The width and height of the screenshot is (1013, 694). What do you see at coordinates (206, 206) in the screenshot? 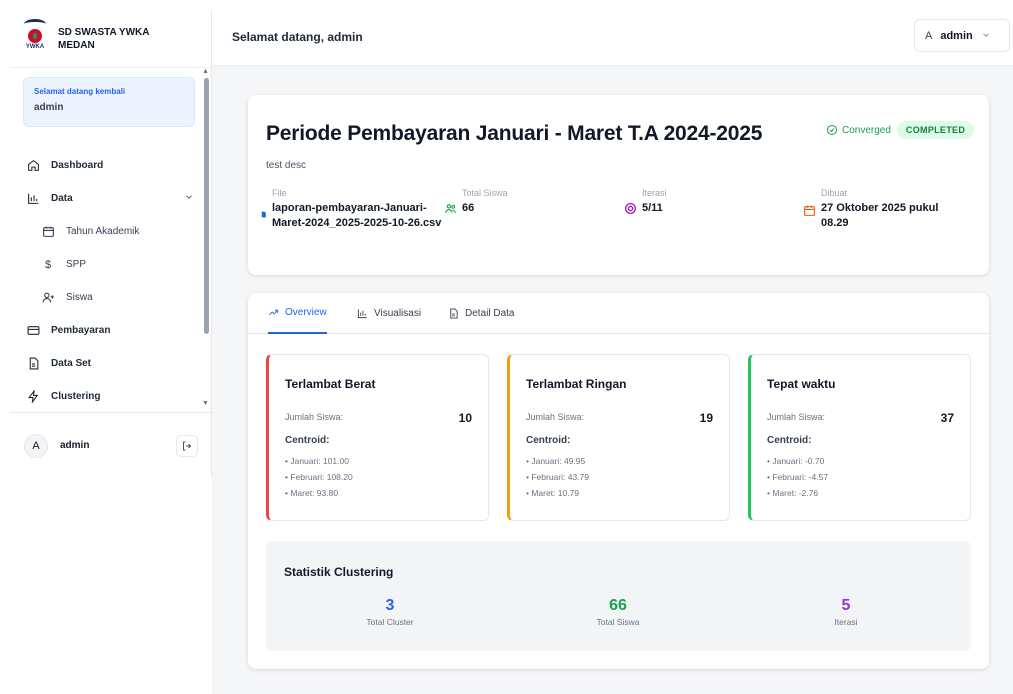
I see `sidebar-scrollbar` at bounding box center [206, 206].